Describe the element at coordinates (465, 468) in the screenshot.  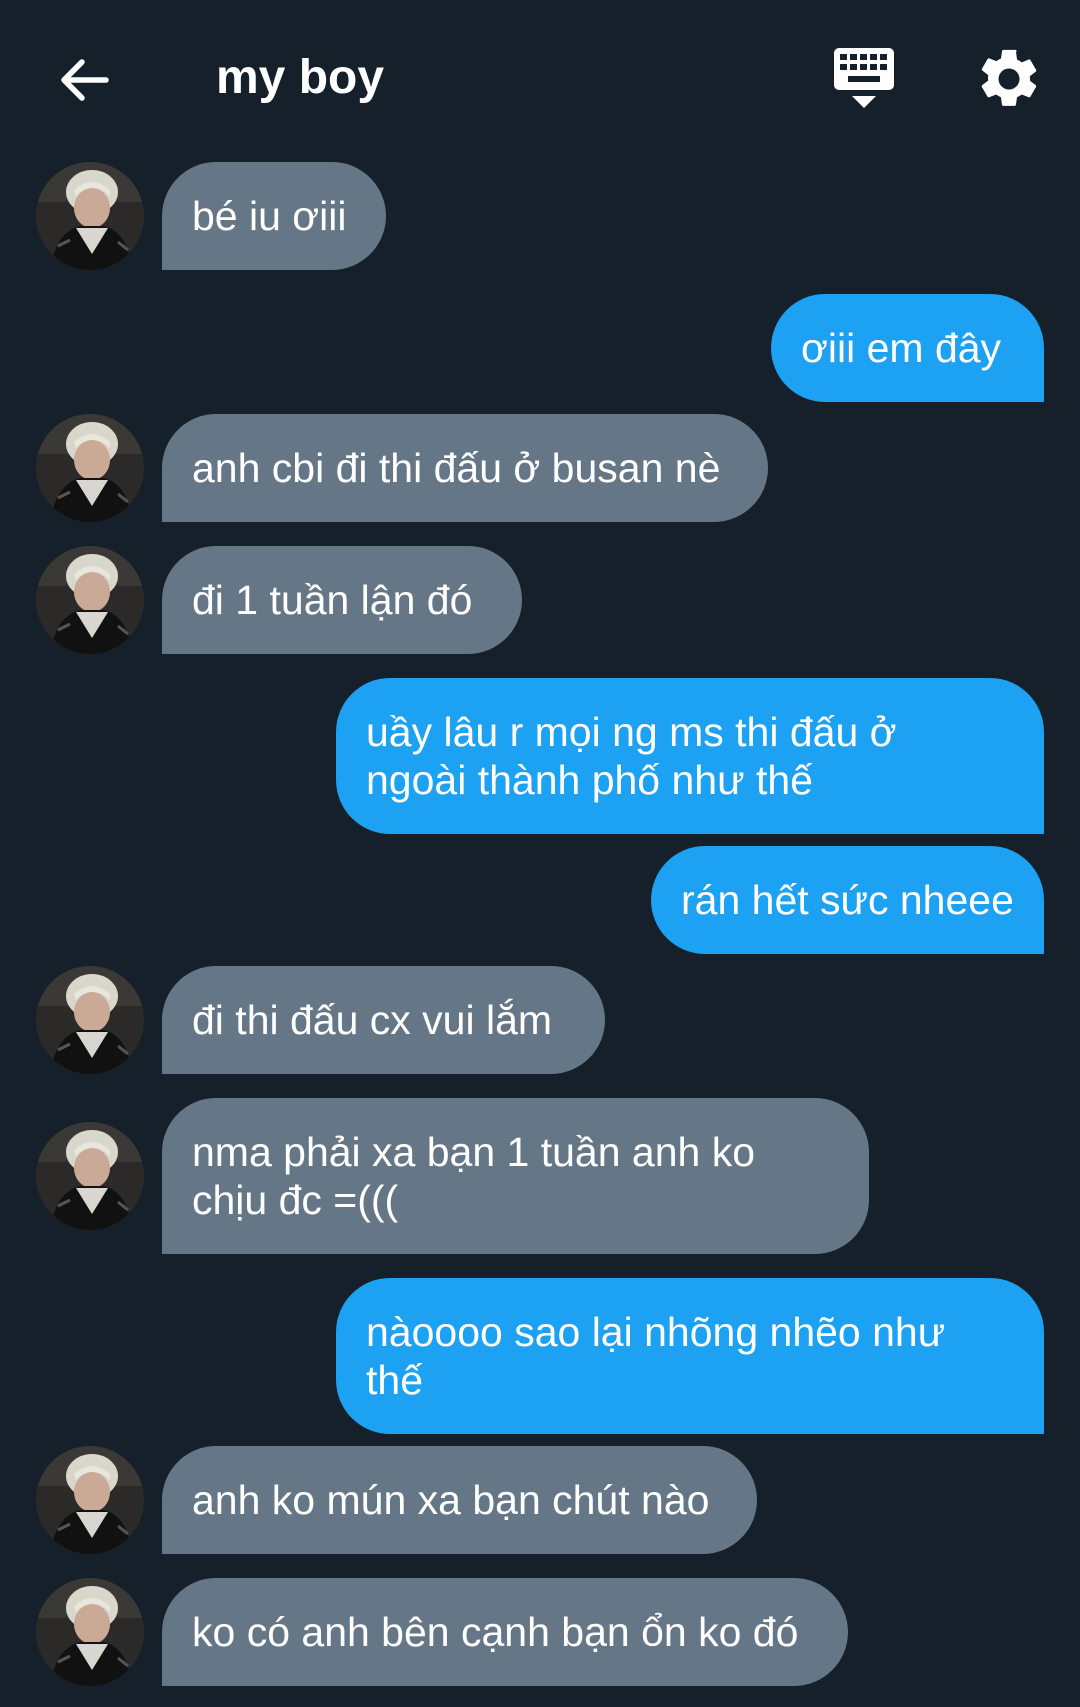
I see `incoming-message-bubble: anh cbi đi thi đấu ở busan nè` at that location.